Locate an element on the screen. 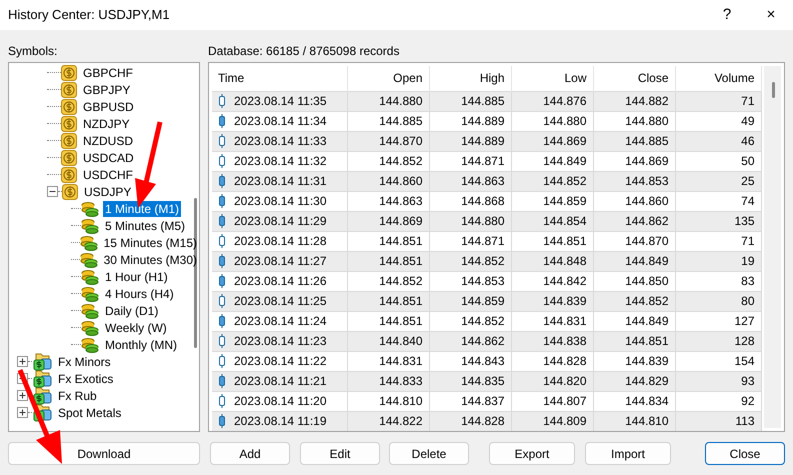 The width and height of the screenshot is (793, 475). window-title: History Center: USDJPY,M1 is located at coordinates (89, 15).